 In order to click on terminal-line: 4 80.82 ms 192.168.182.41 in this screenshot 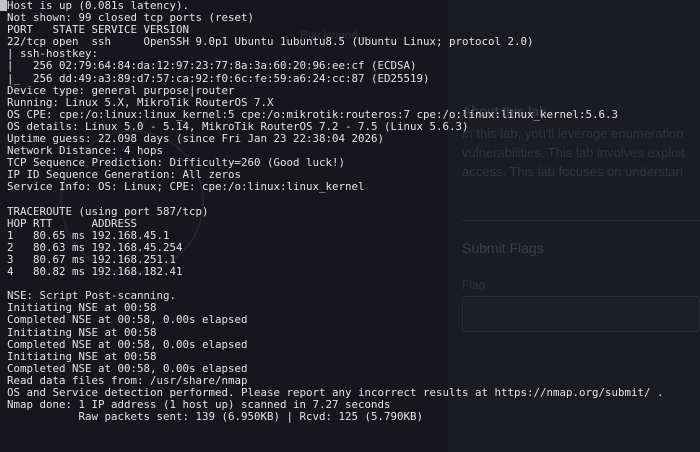, I will do `click(95, 272)`.